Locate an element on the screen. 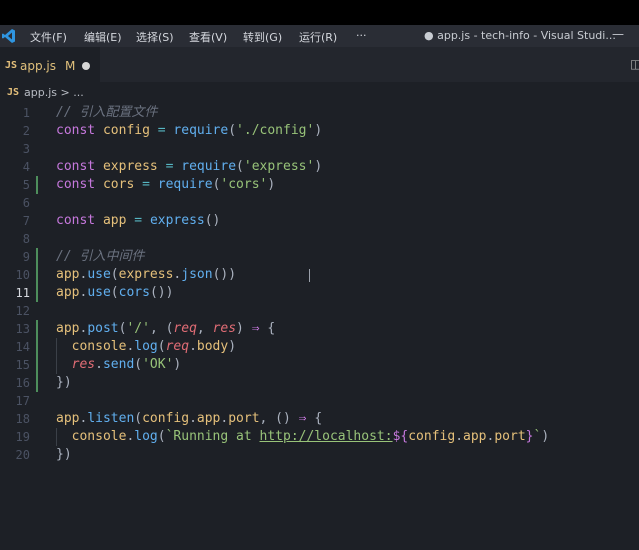 This screenshot has height=550, width=639. code-token: '/' is located at coordinates (138, 328).